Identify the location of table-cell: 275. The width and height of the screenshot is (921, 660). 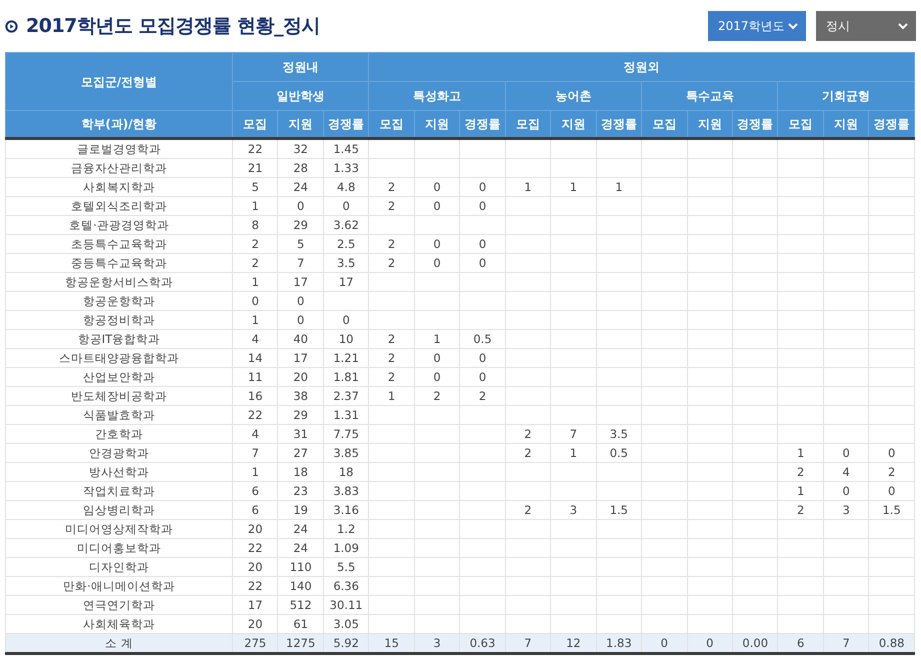
(255, 644).